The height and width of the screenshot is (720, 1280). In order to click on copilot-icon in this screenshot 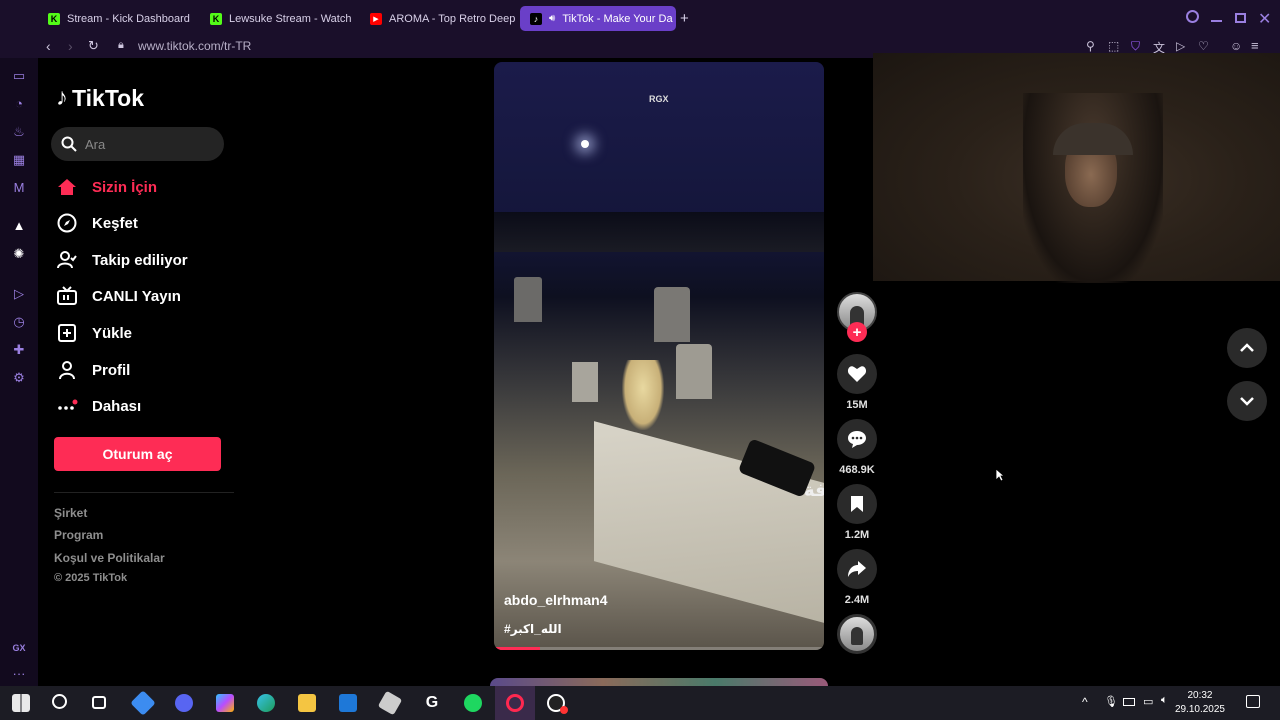, I will do `click(225, 703)`.